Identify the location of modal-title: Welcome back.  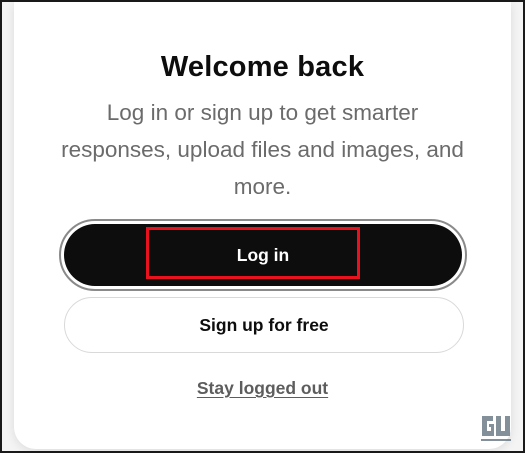
(262, 67).